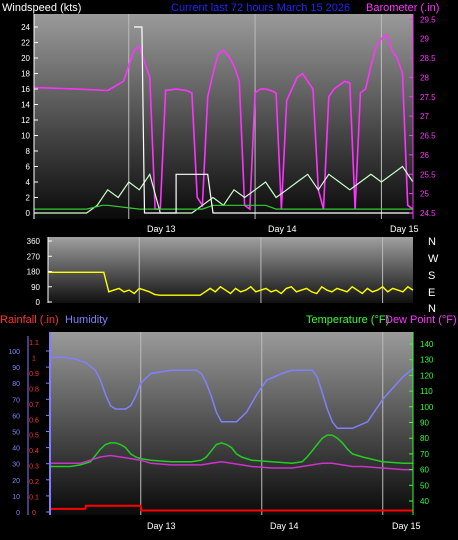 This screenshot has height=540, width=458. I want to click on rainfall-y-tick-label: 1, so click(34, 358).